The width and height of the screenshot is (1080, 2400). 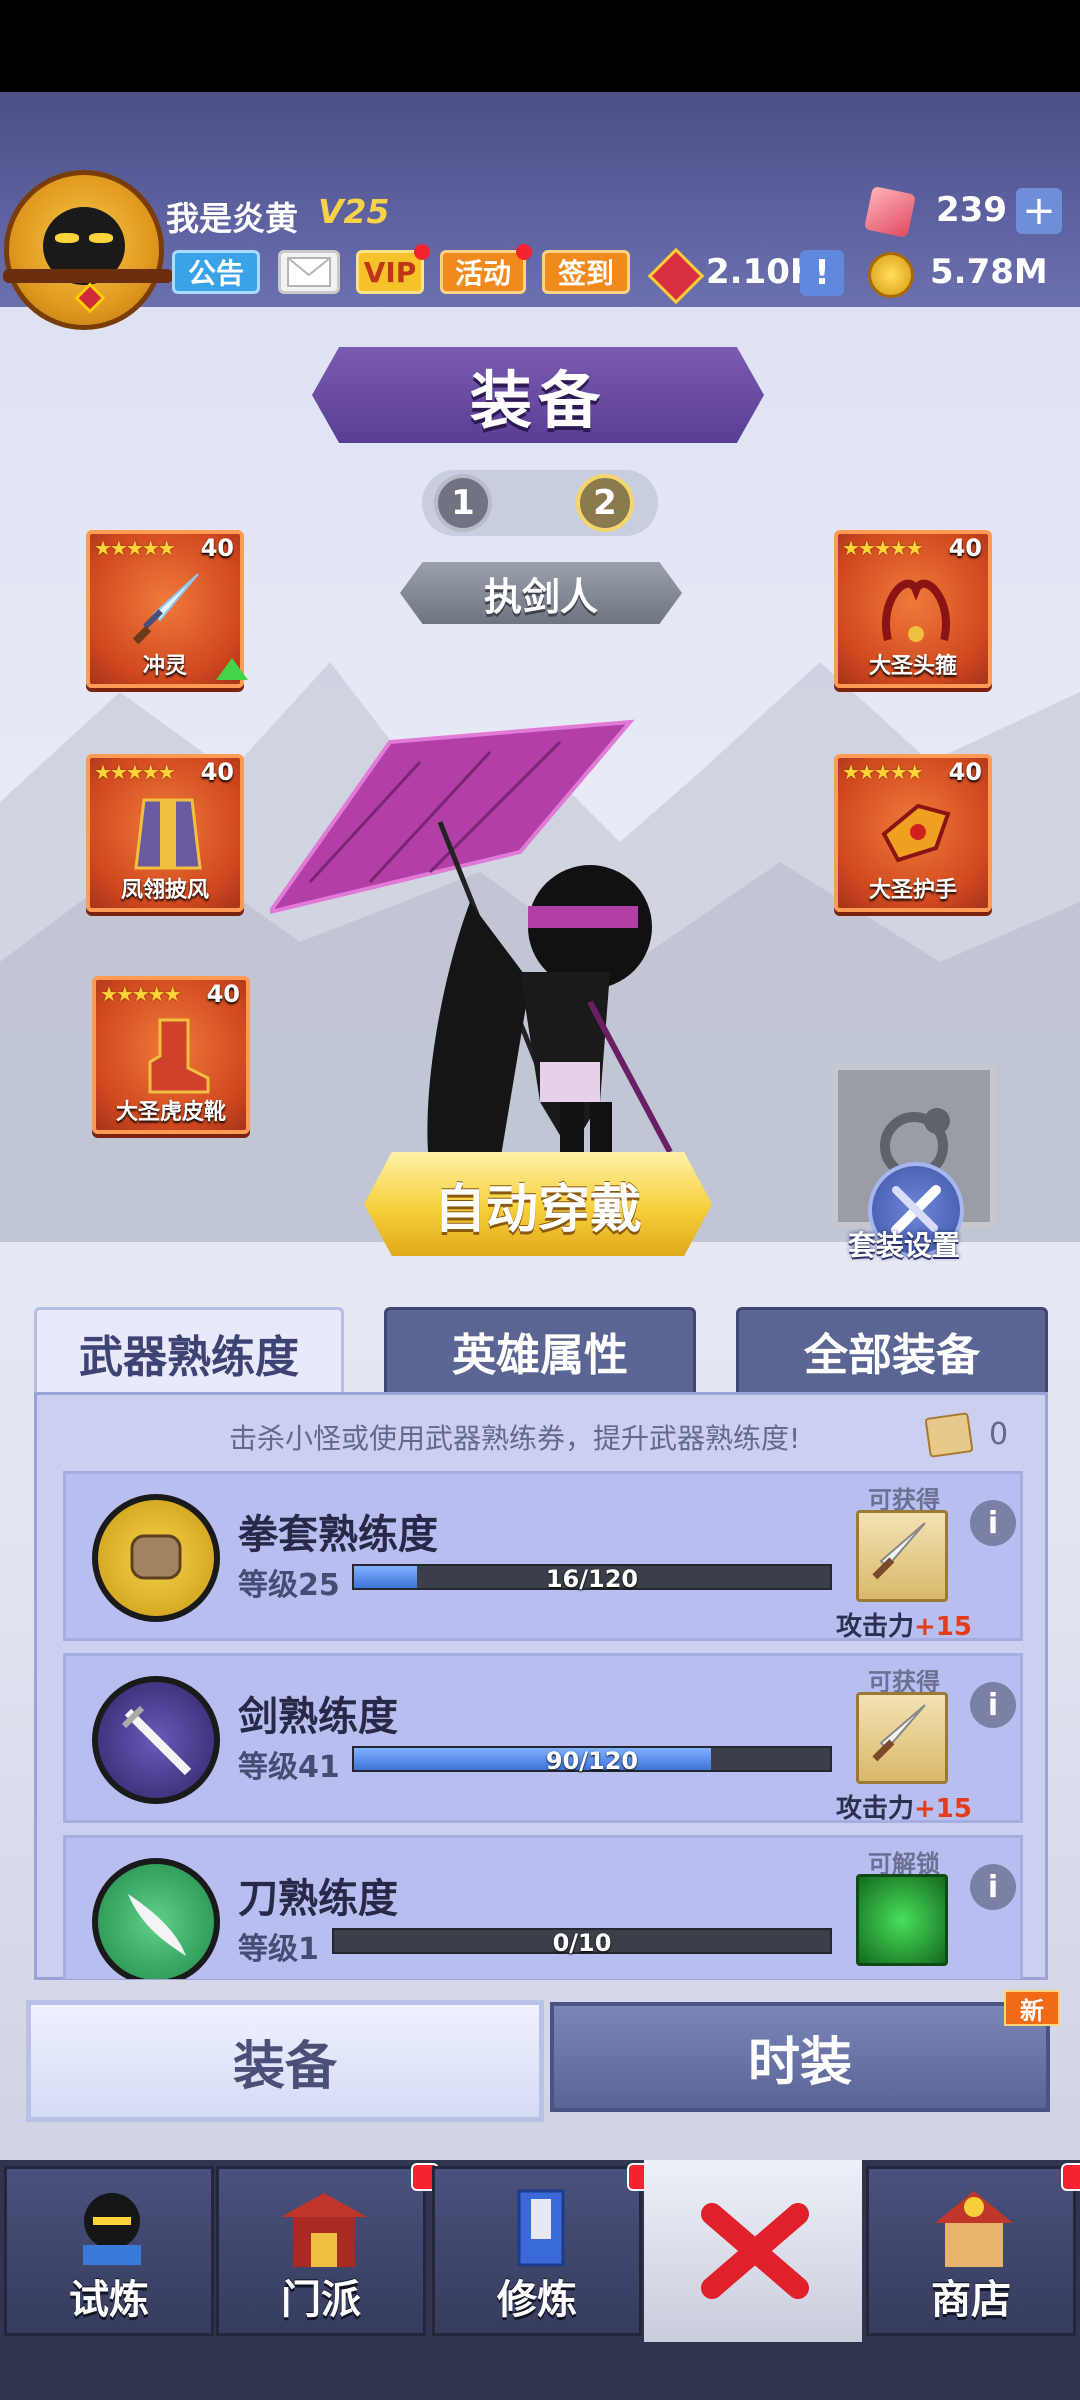 What do you see at coordinates (156, 1558) in the screenshot?
I see `fist-icon` at bounding box center [156, 1558].